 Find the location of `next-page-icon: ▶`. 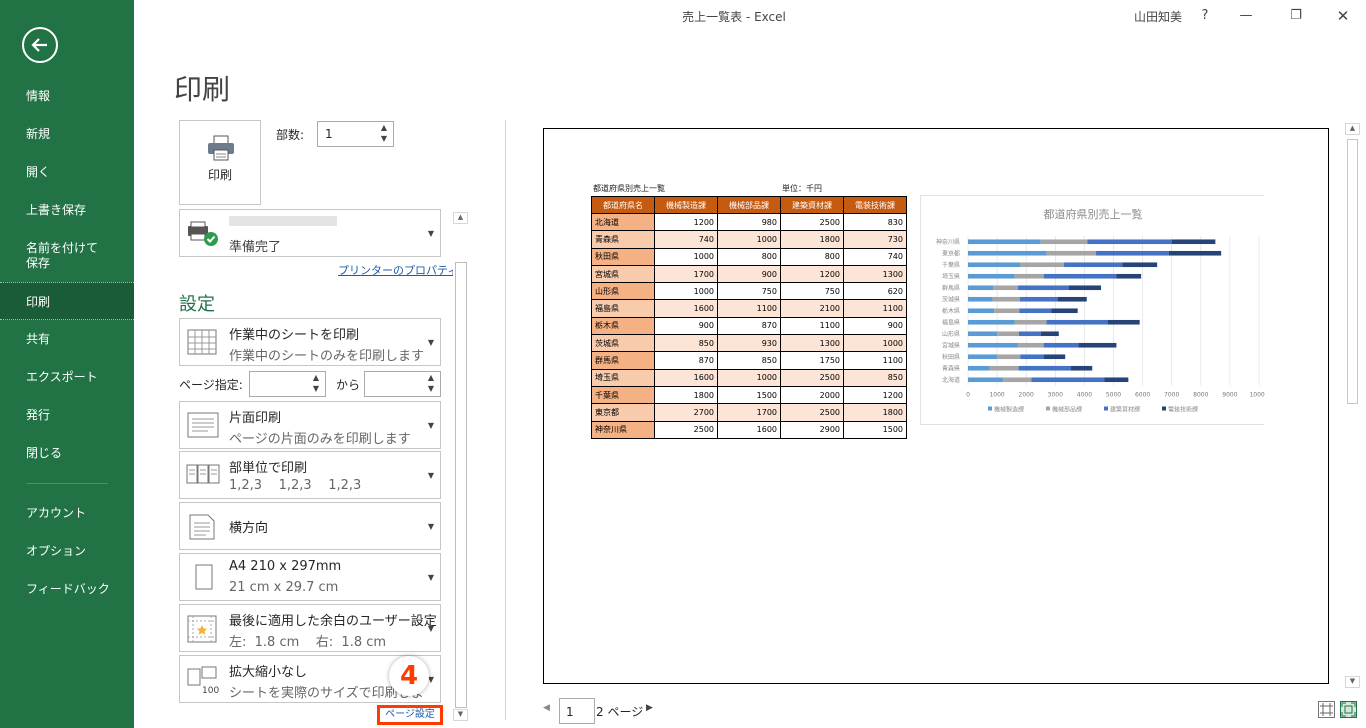

next-page-icon: ▶ is located at coordinates (649, 708).